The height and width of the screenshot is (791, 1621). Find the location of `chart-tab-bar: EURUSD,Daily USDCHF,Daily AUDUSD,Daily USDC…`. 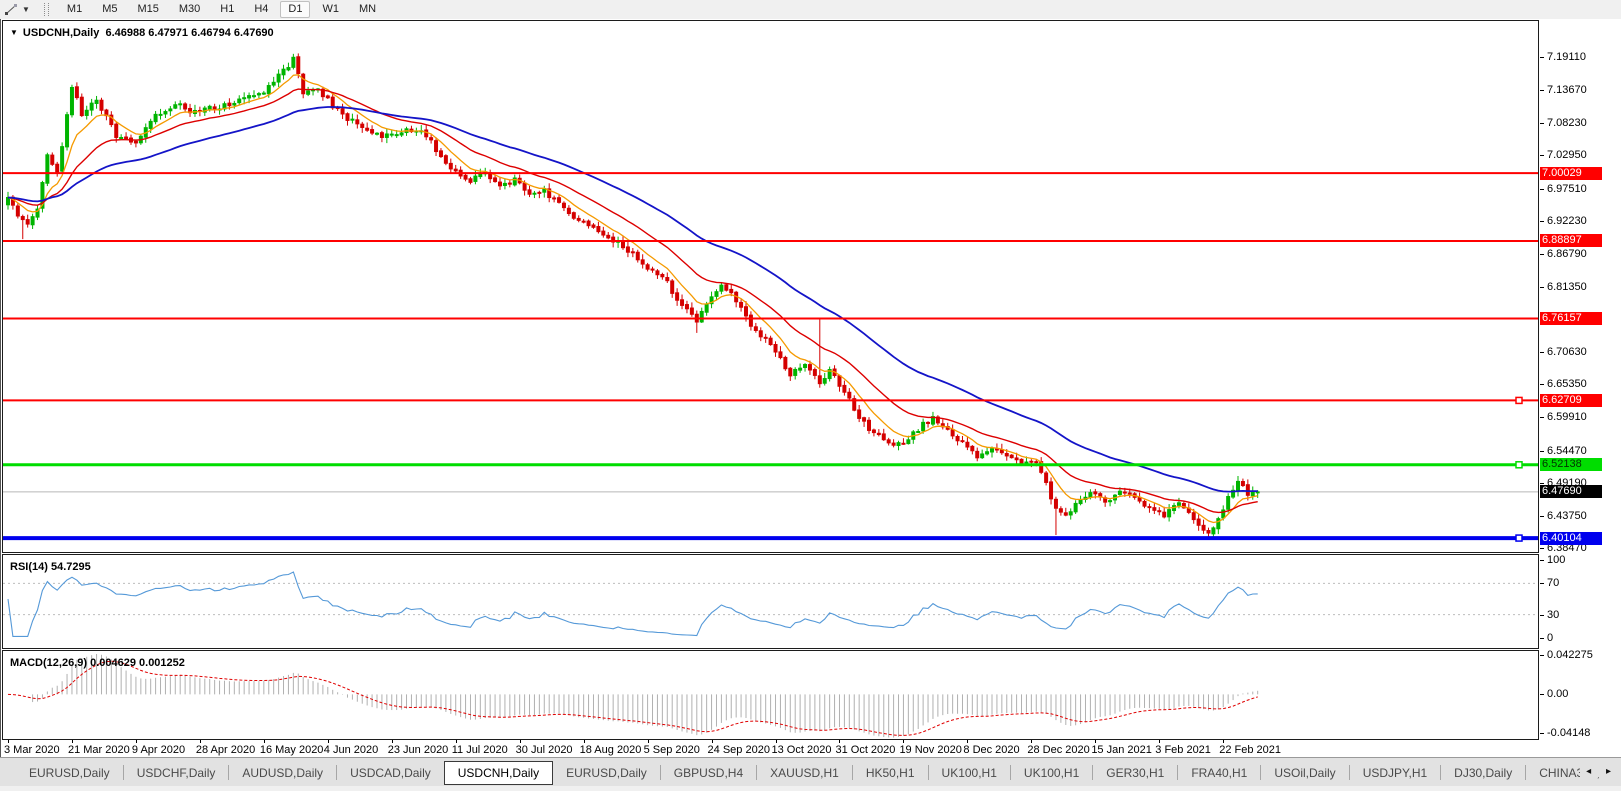

chart-tab-bar: EURUSD,Daily USDCHF,Daily AUDUSD,Daily USDC… is located at coordinates (810, 772).